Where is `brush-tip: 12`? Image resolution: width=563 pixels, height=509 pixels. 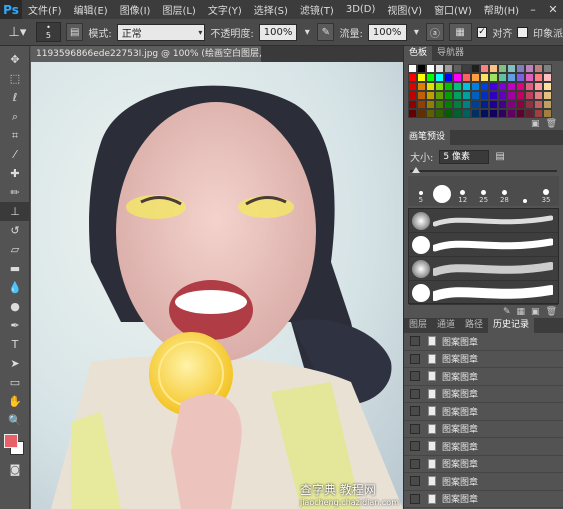
brush-tip: 12 is located at coordinates (463, 197).